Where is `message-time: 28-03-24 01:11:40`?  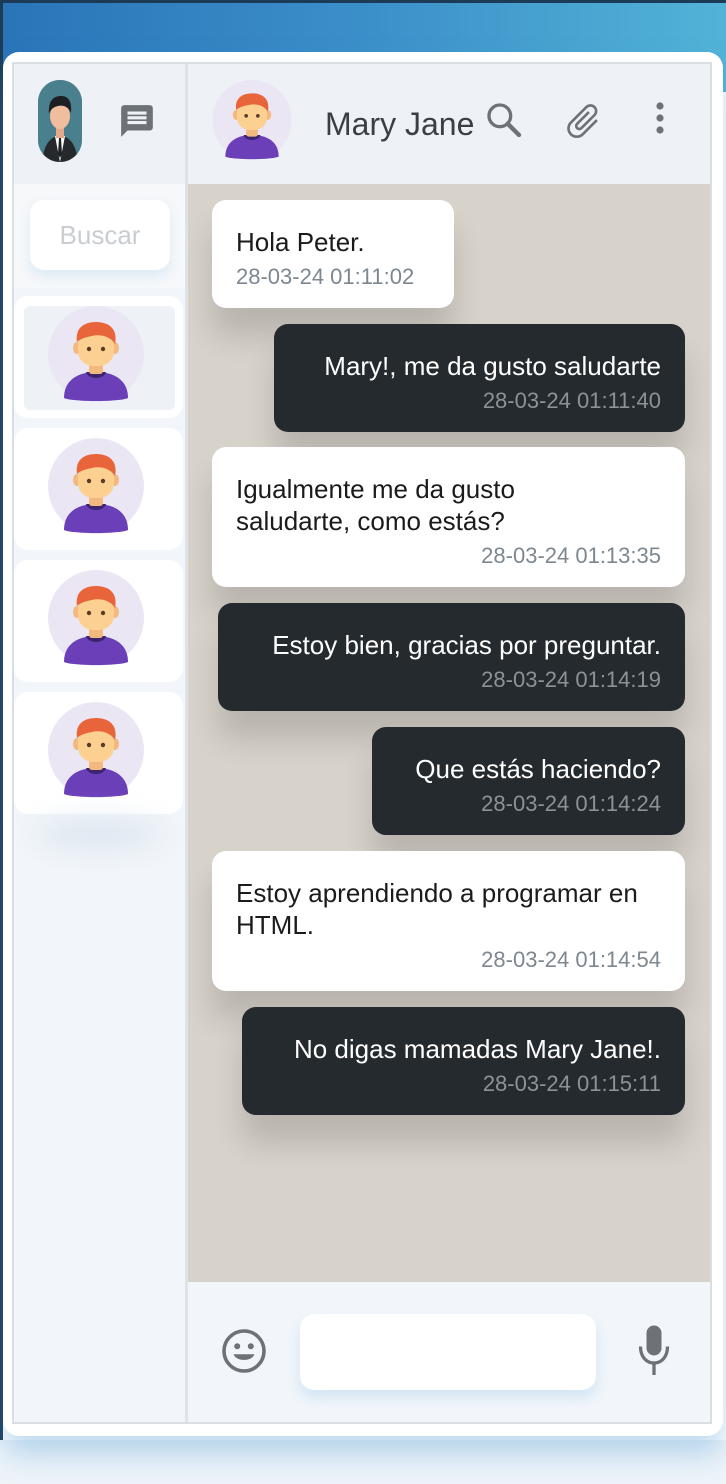
message-time: 28-03-24 01:11:40 is located at coordinates (571, 400).